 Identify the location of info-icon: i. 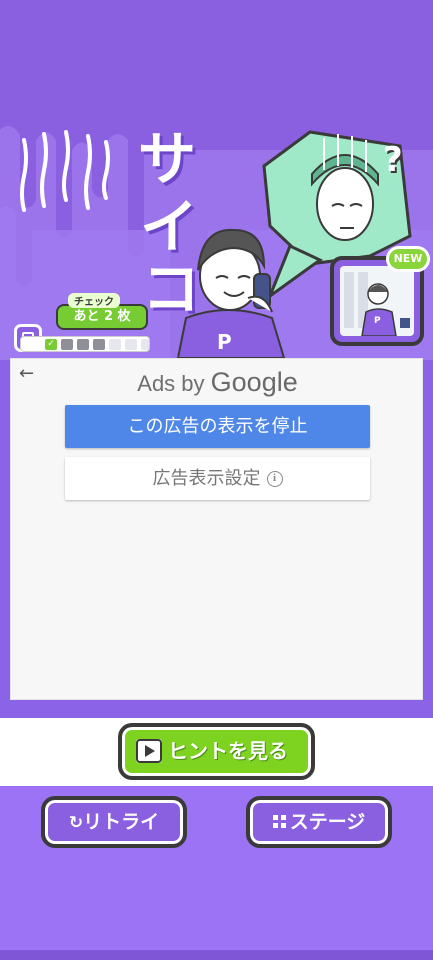
(274, 479).